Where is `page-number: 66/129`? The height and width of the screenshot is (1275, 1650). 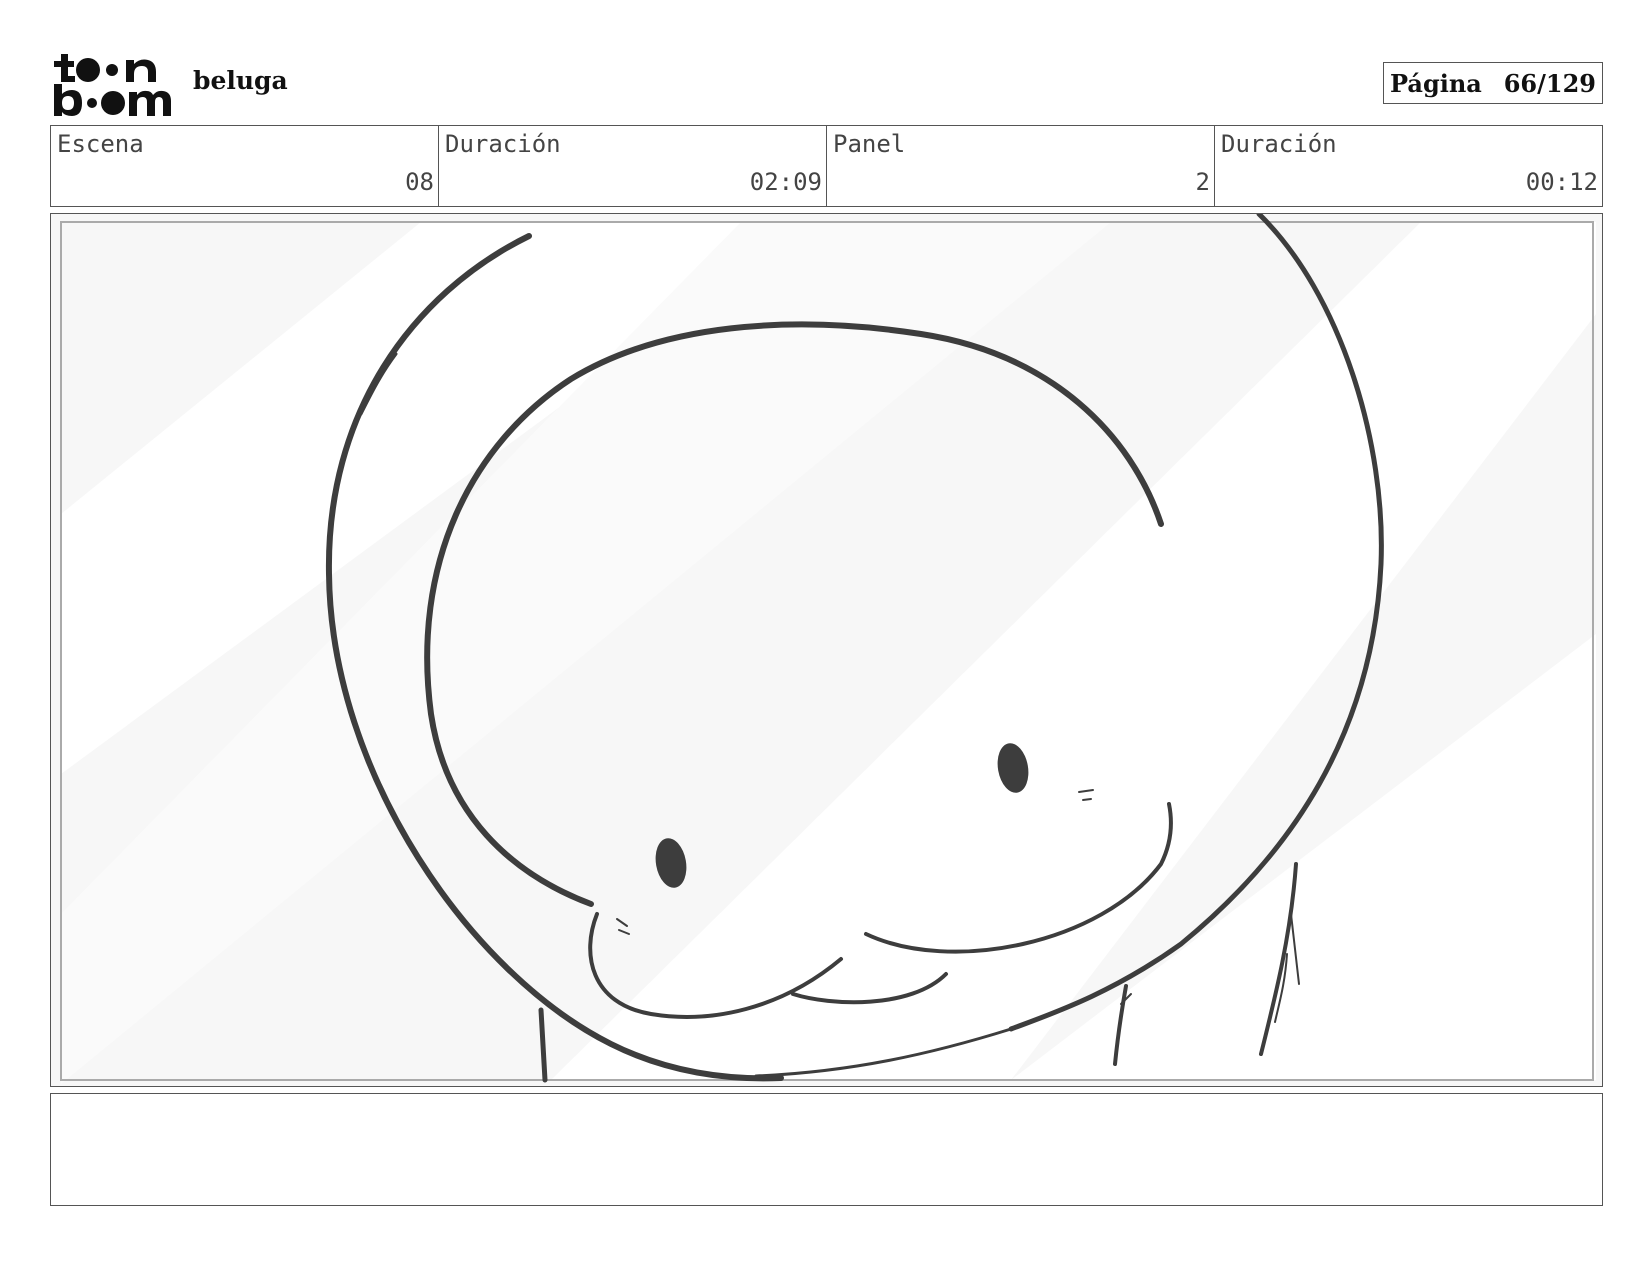 page-number: 66/129 is located at coordinates (1549, 83).